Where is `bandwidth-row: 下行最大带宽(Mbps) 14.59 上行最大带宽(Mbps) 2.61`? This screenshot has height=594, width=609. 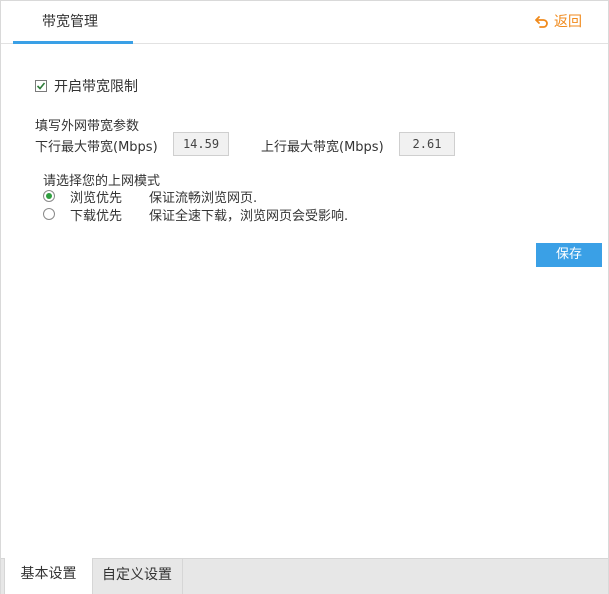 bandwidth-row: 下行最大带宽(Mbps) 14.59 上行最大带宽(Mbps) 2.61 is located at coordinates (315, 144).